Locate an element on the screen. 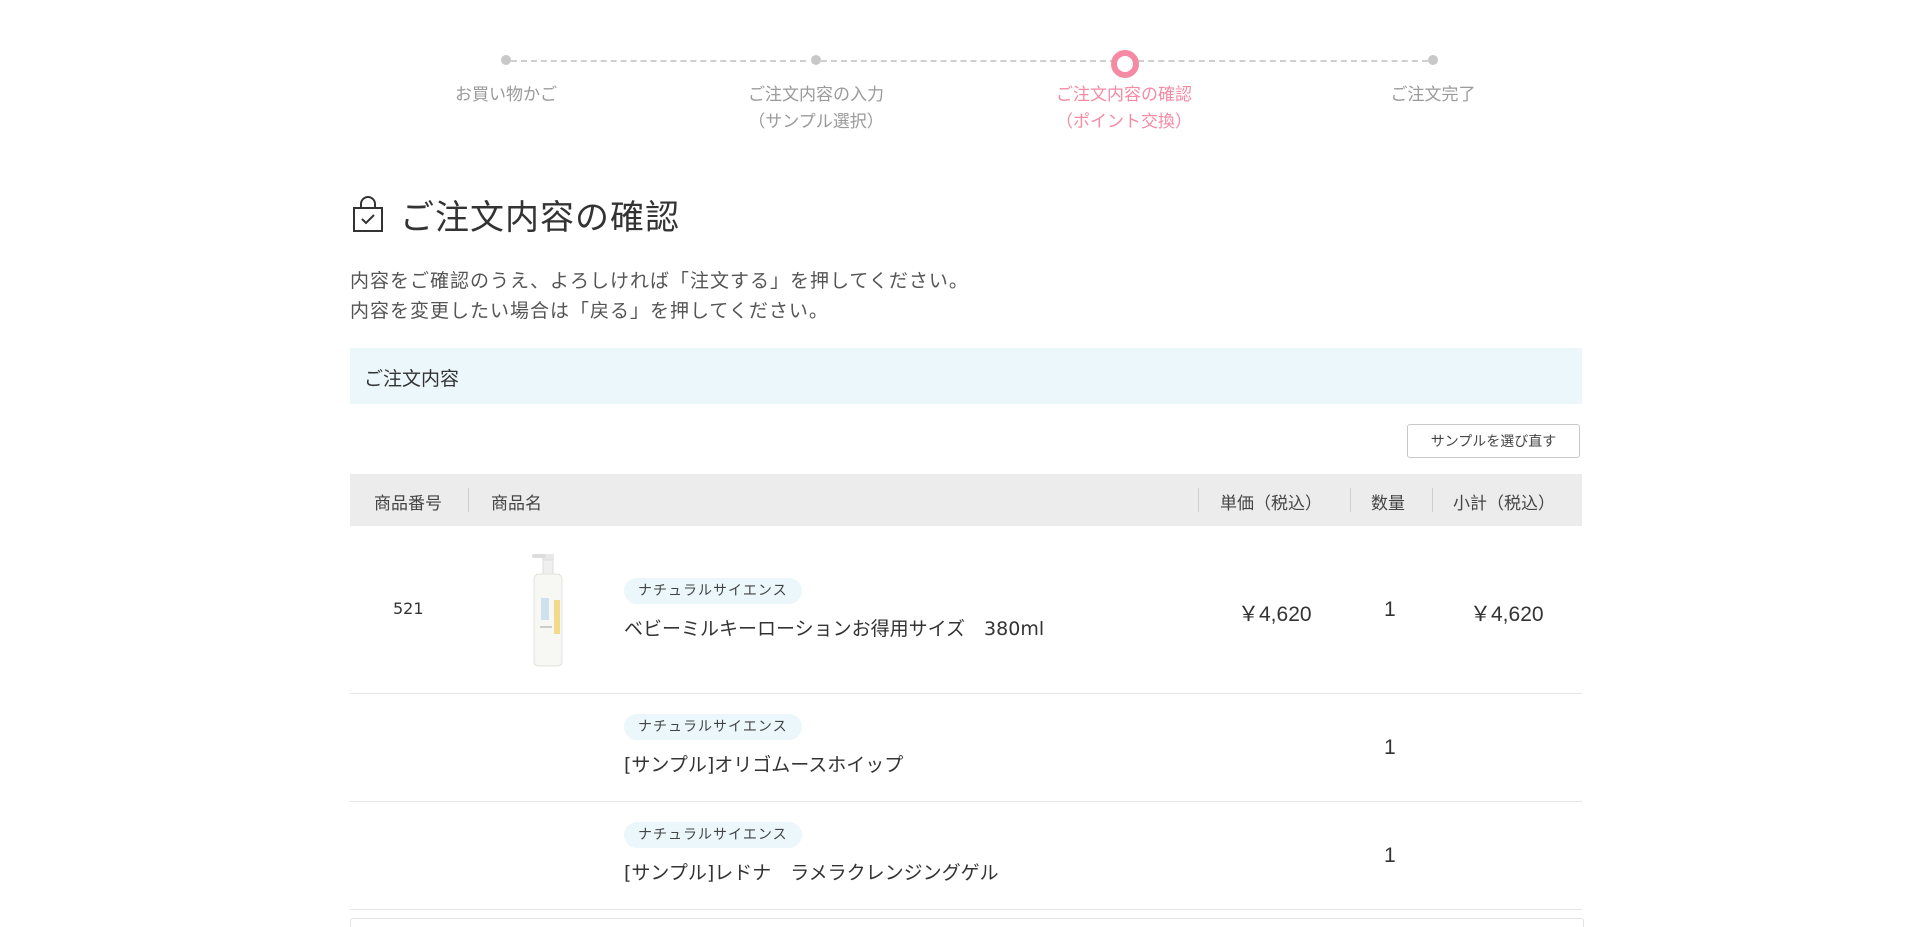 The image size is (1920, 927). order-section-title: ご注文内容 is located at coordinates (412, 379).